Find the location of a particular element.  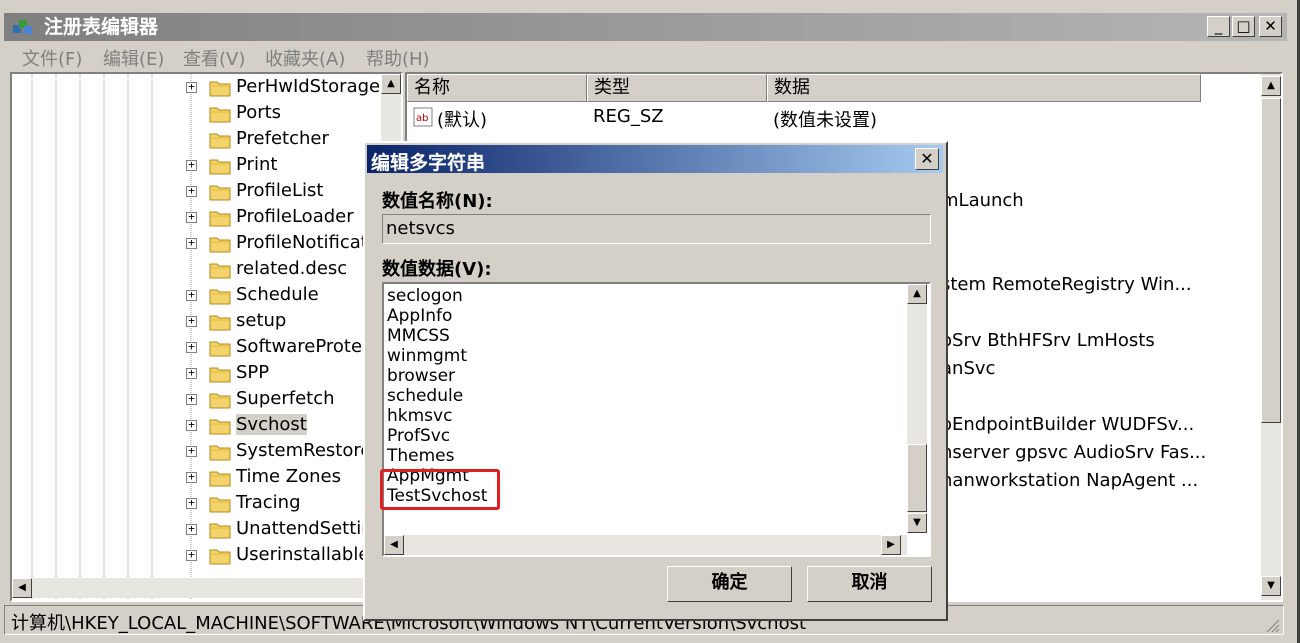

title-bar: 注册表编辑器 _ □ ✕ is located at coordinates (645, 27).